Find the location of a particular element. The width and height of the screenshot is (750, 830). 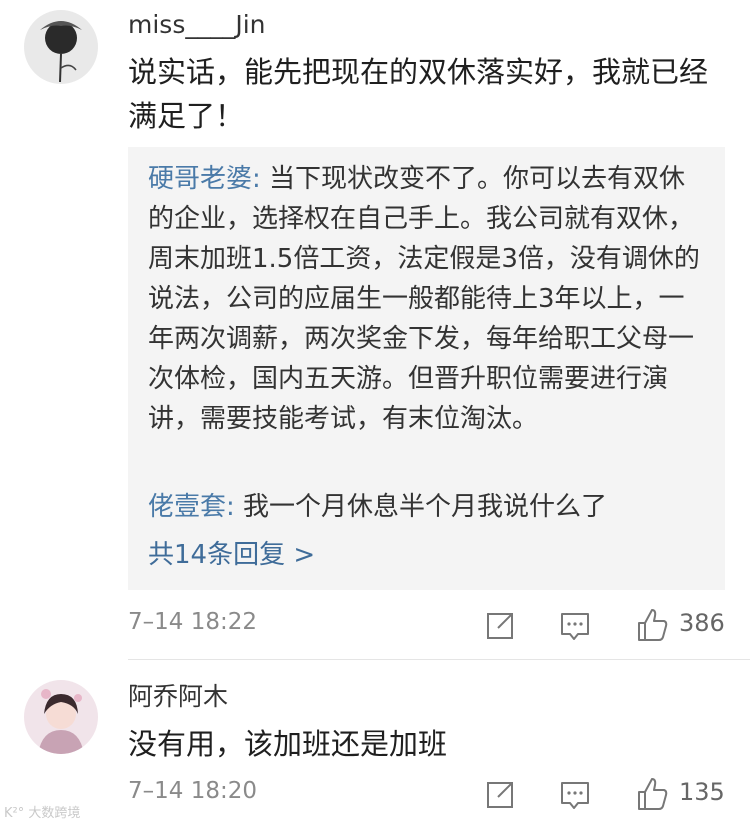

comment-text: 没有用，该加班还是加班 is located at coordinates (288, 744).